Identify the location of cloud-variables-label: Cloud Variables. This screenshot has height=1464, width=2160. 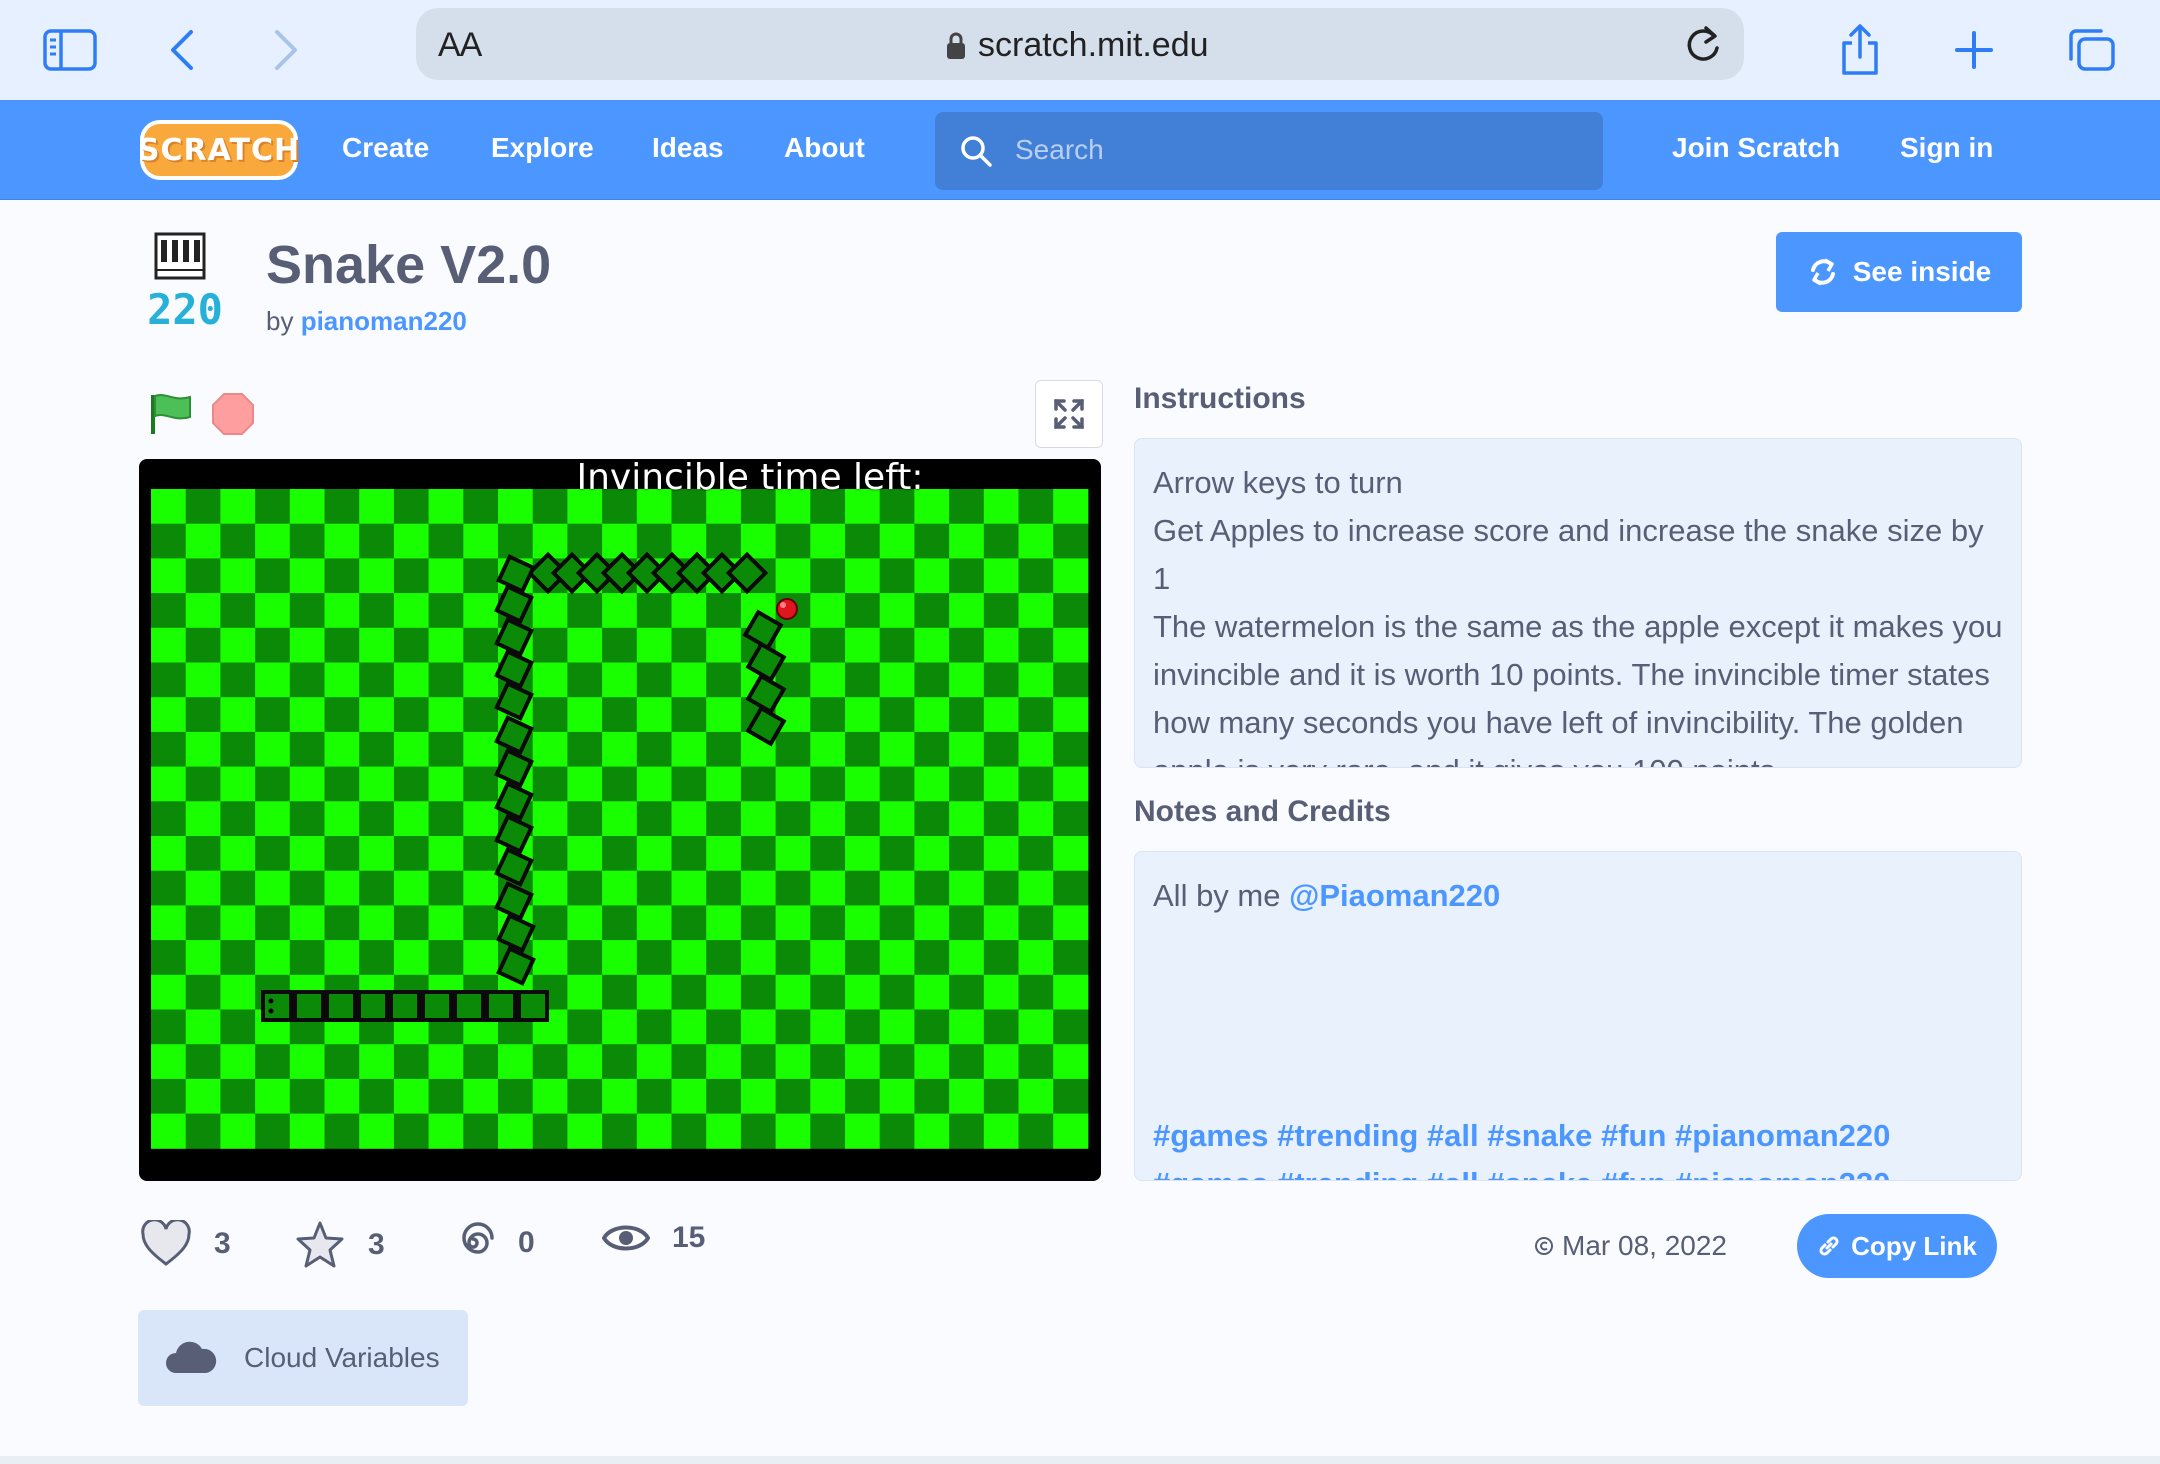
(342, 1357).